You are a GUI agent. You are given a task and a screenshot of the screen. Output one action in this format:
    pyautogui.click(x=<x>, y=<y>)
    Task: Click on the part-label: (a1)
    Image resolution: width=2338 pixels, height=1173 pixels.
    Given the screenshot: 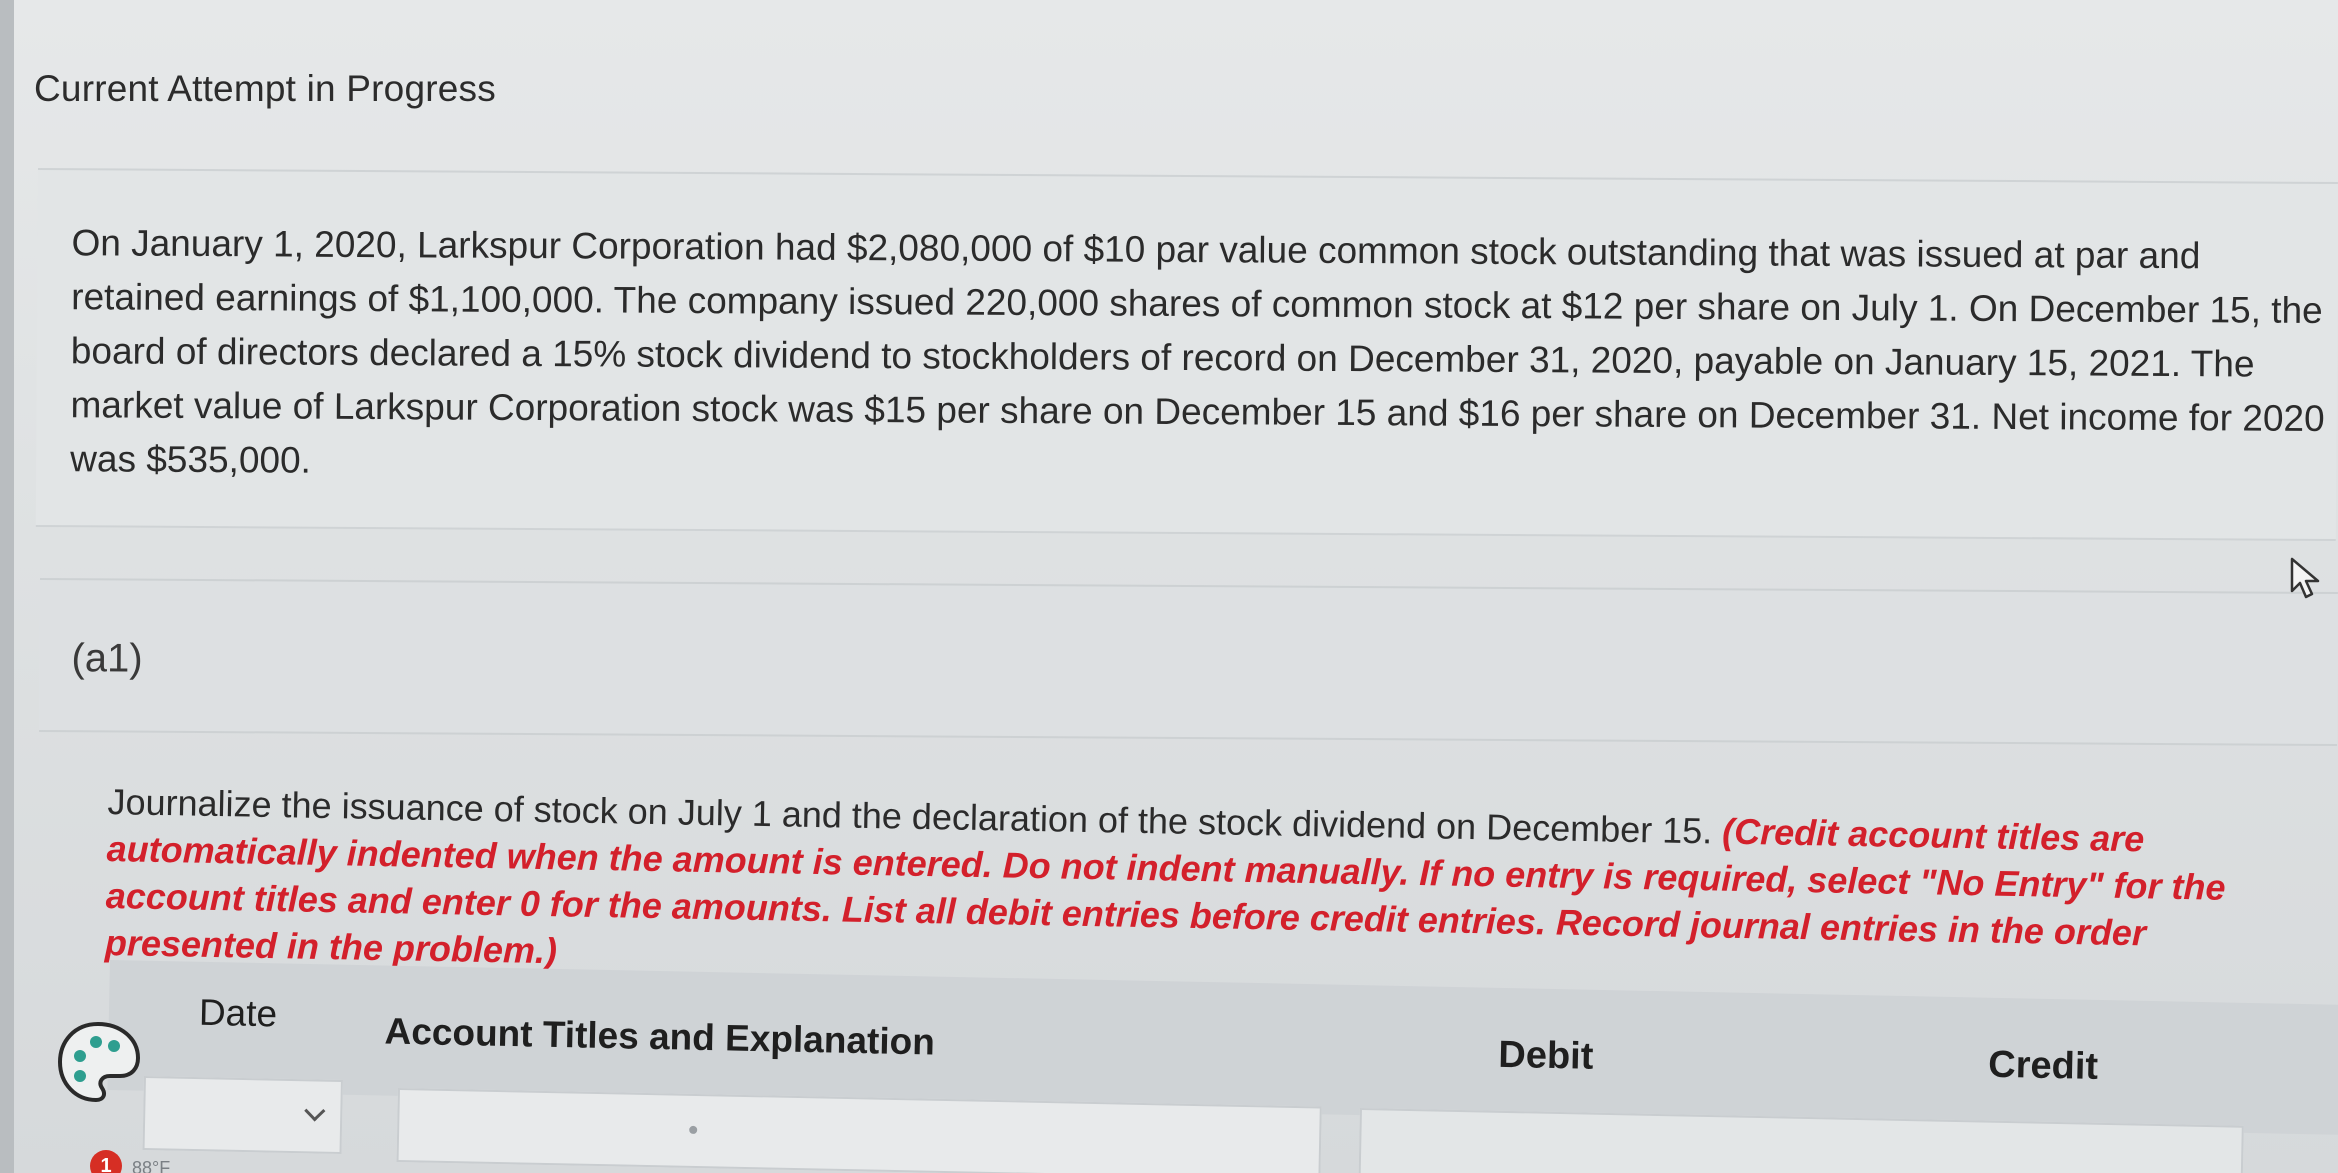 What is the action you would take?
    pyautogui.click(x=107, y=658)
    